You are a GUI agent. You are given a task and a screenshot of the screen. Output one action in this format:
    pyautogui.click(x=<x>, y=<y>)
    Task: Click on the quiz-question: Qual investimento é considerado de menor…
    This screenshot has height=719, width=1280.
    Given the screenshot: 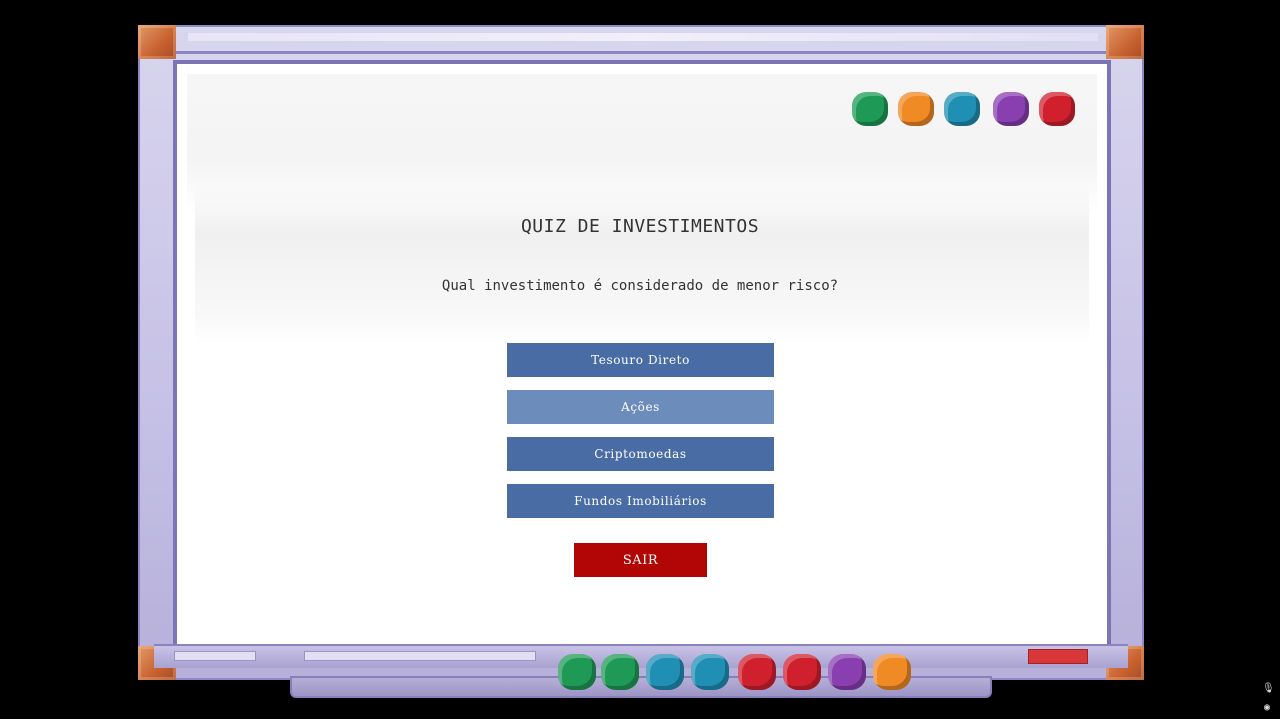 What is the action you would take?
    pyautogui.click(x=640, y=286)
    